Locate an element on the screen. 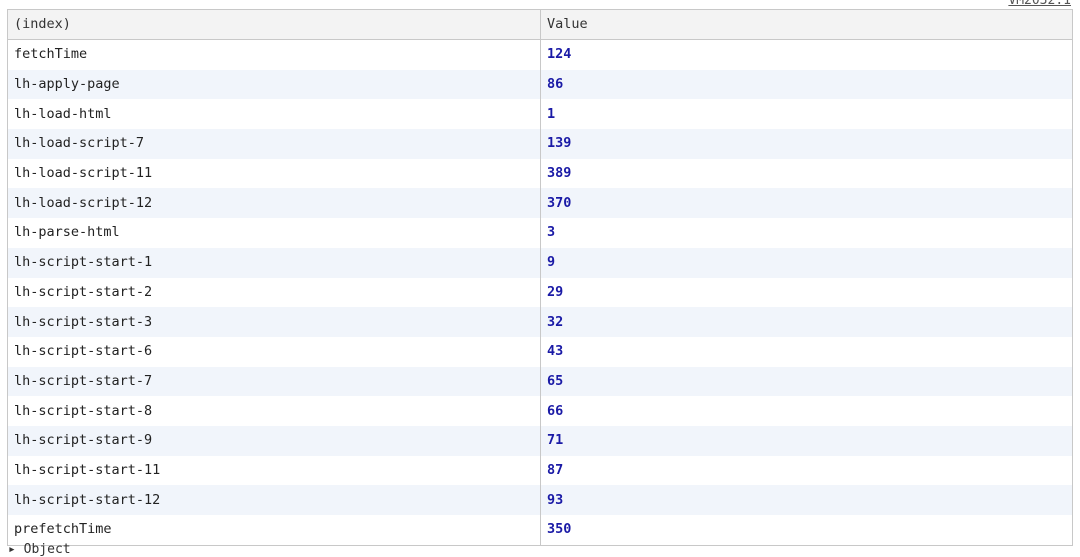  index-cell: lh-load-script-11 is located at coordinates (274, 173).